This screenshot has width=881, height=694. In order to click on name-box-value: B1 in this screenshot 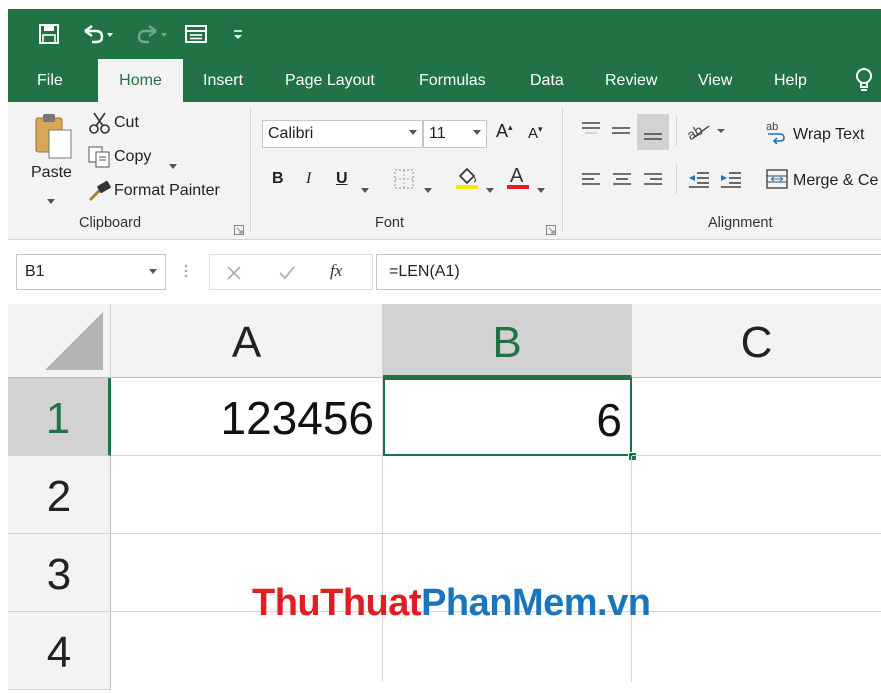, I will do `click(35, 271)`.